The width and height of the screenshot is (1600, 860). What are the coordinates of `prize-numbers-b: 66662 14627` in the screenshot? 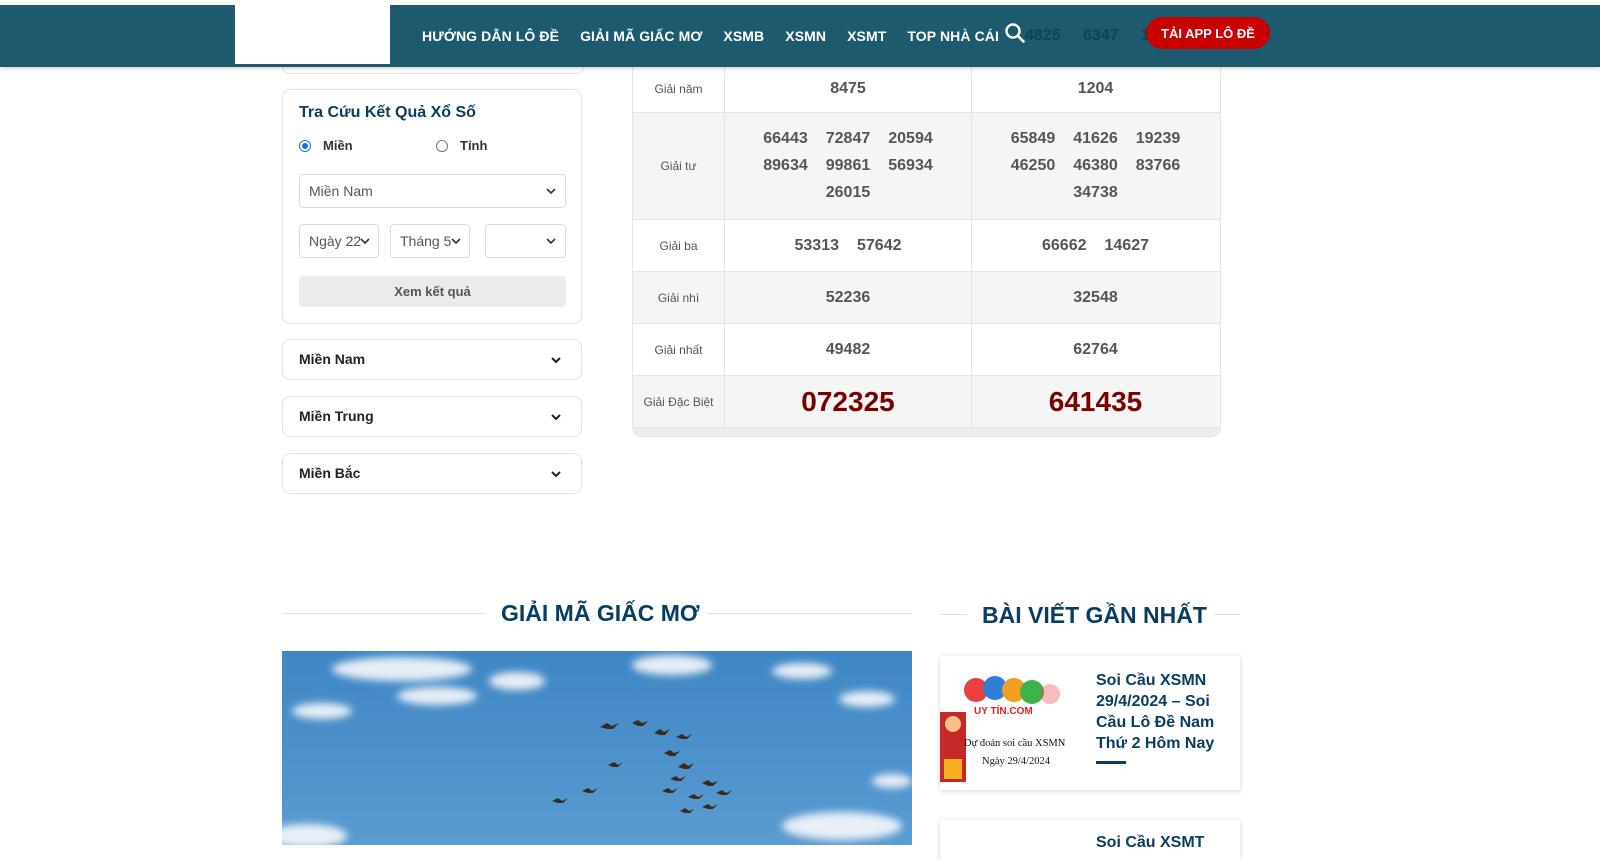 It's located at (1095, 245).